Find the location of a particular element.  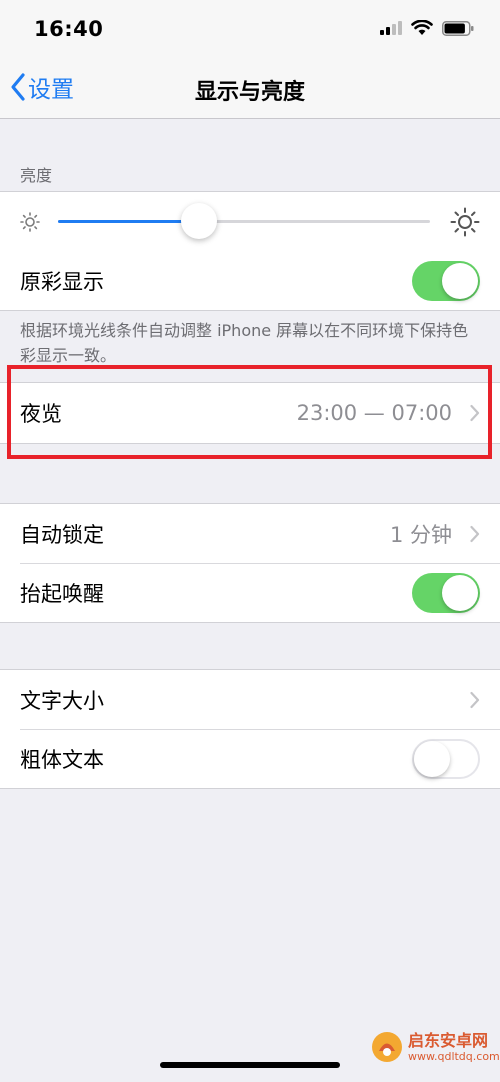

night-shift-label: 夜览 is located at coordinates (41, 414).